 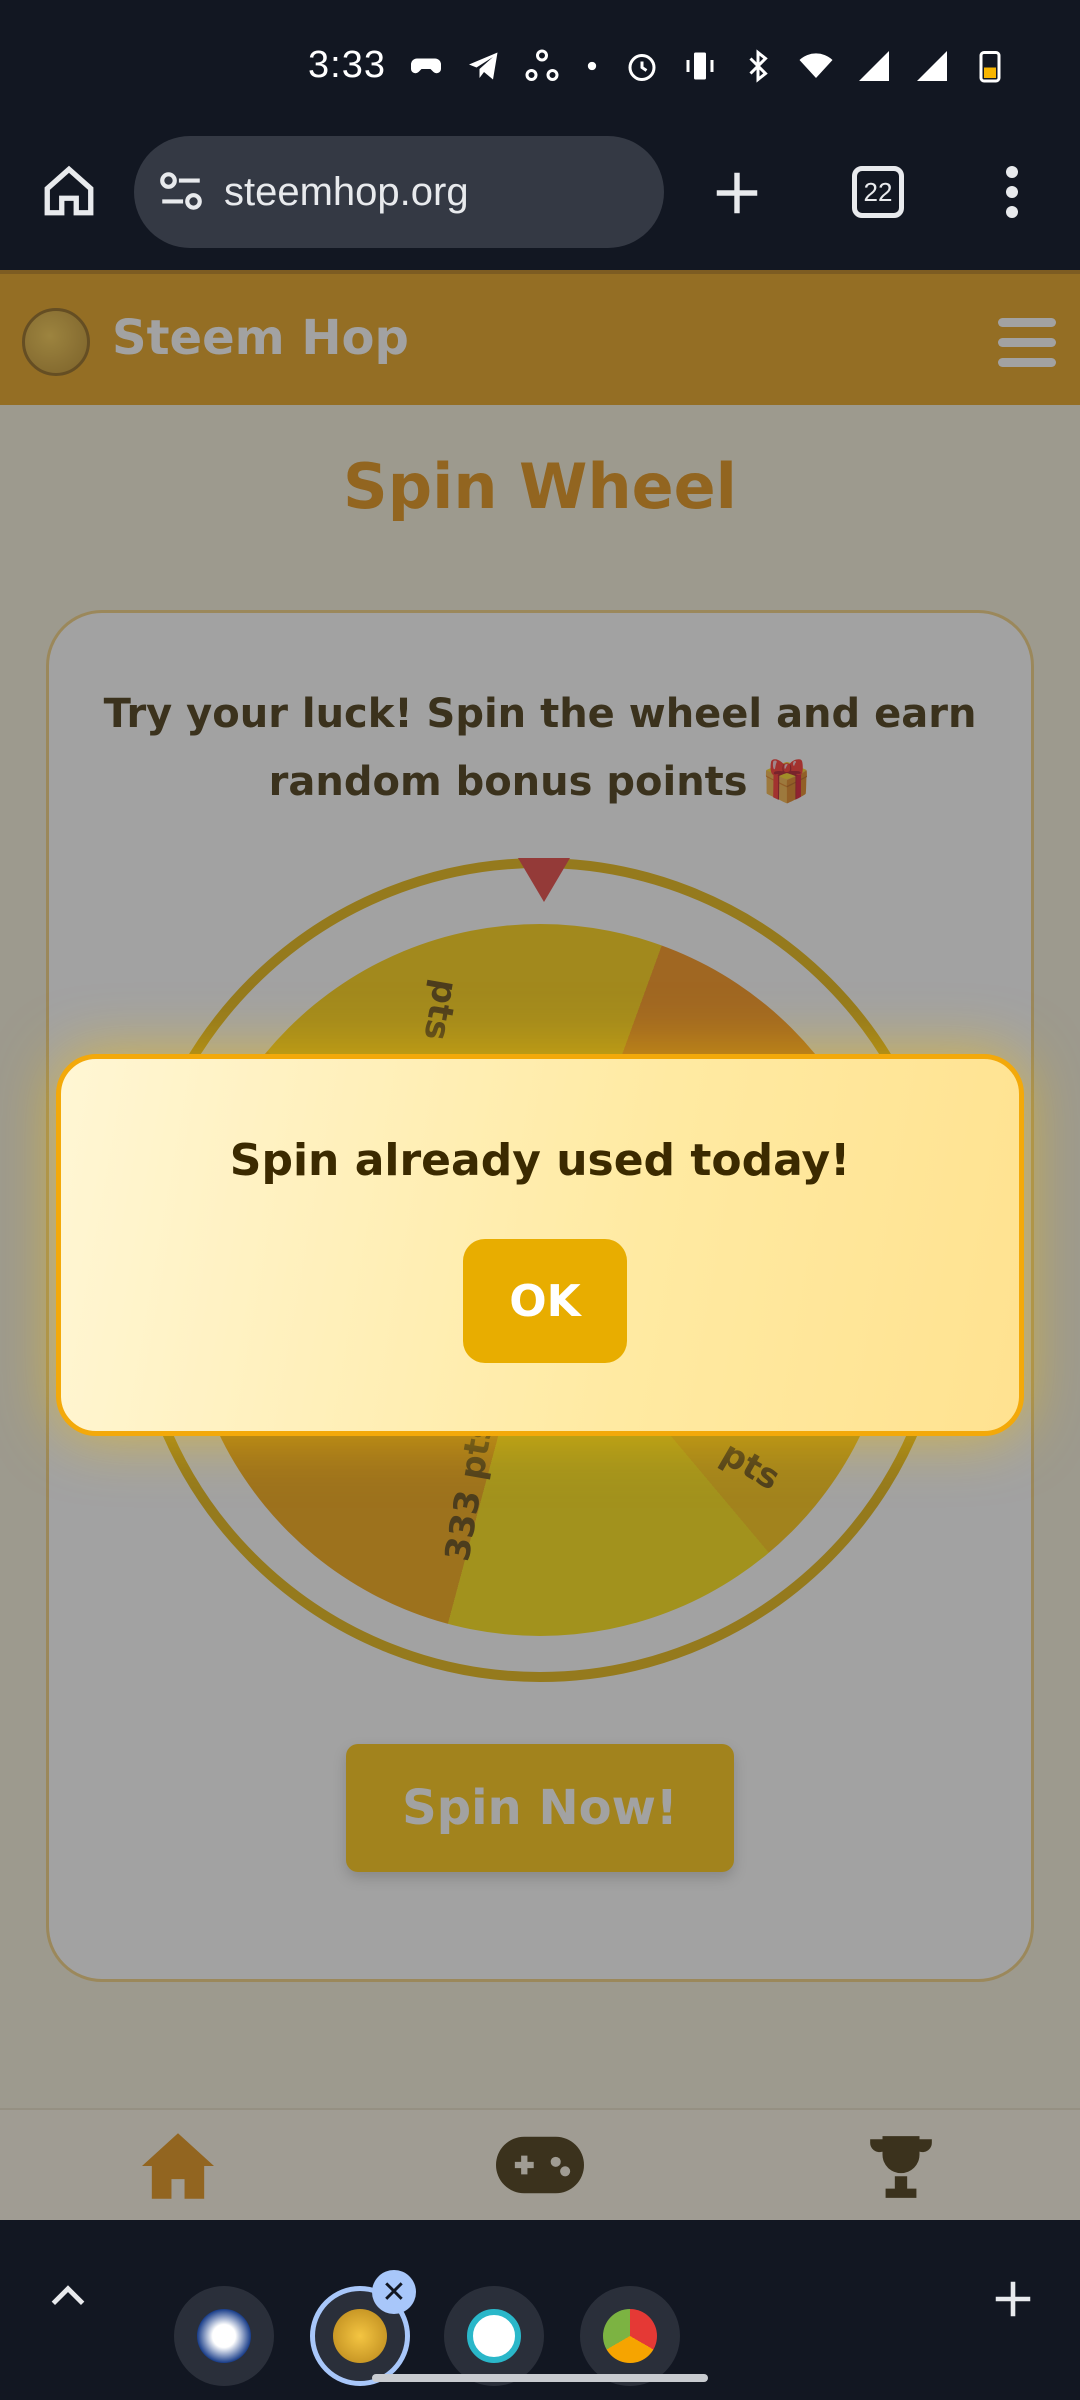 What do you see at coordinates (540, 1160) in the screenshot?
I see `alert-message: Spin already used today!` at bounding box center [540, 1160].